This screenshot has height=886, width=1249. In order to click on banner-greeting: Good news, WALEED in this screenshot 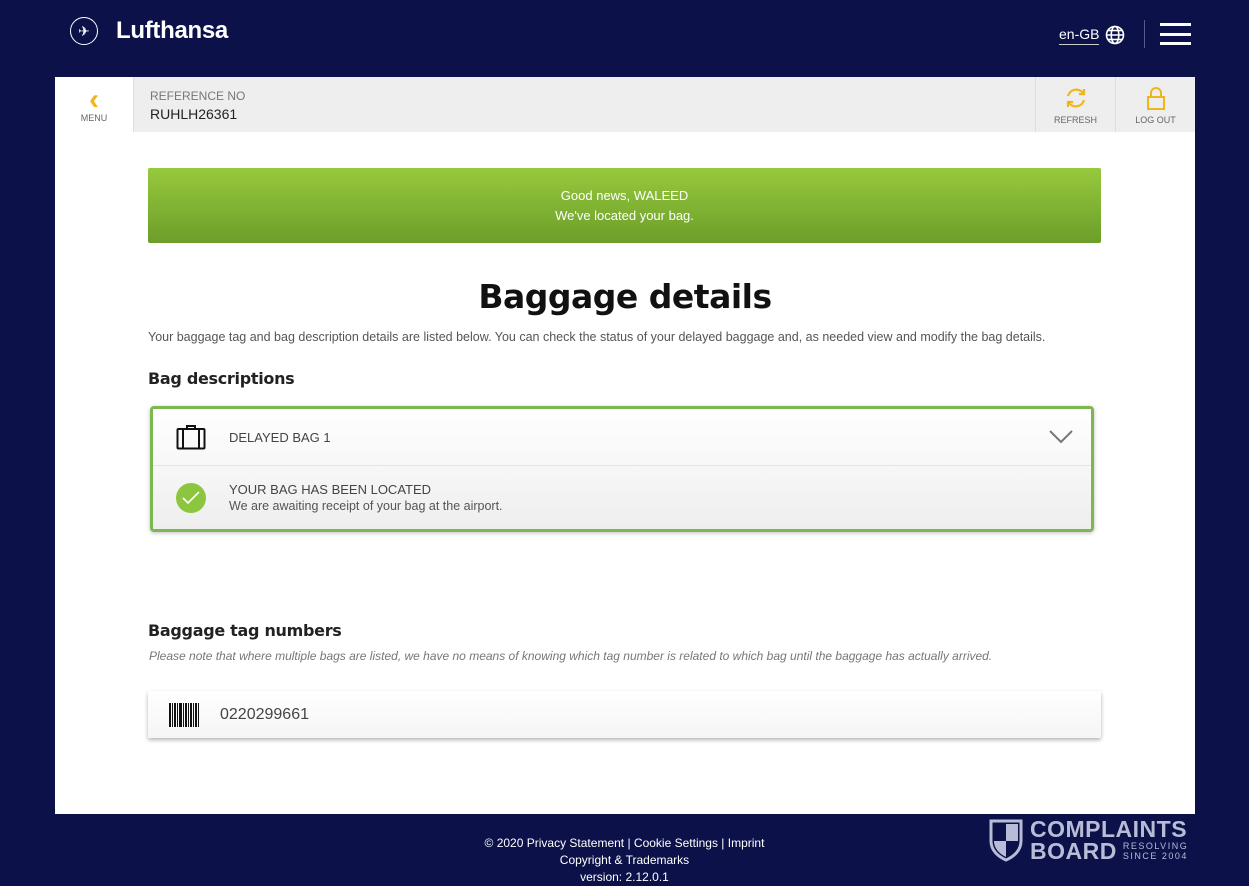, I will do `click(624, 195)`.